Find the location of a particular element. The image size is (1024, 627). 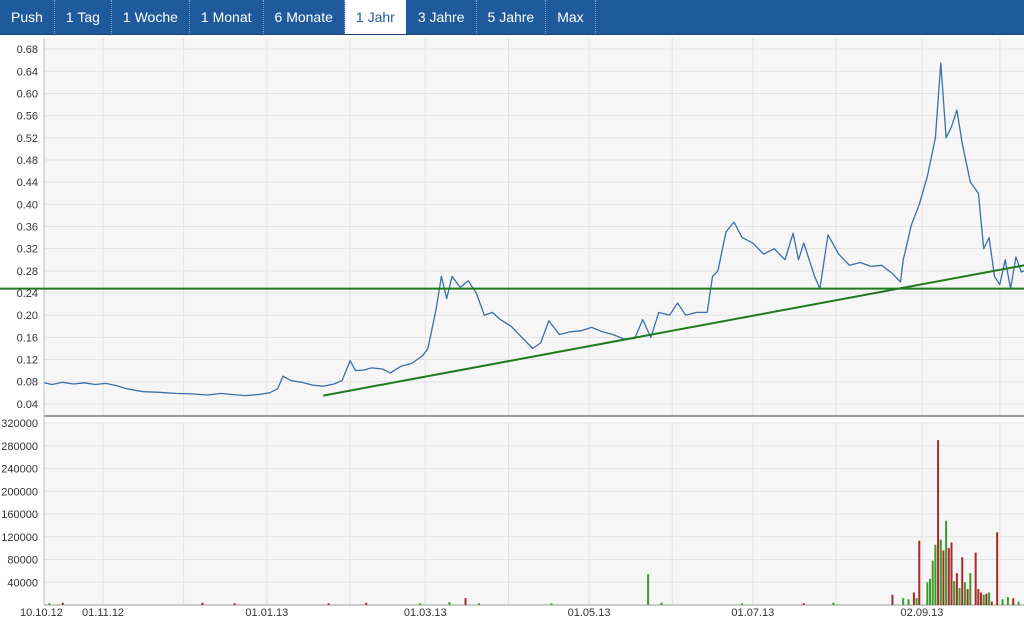

volume-y-tick-label: 120000 is located at coordinates (19, 538).